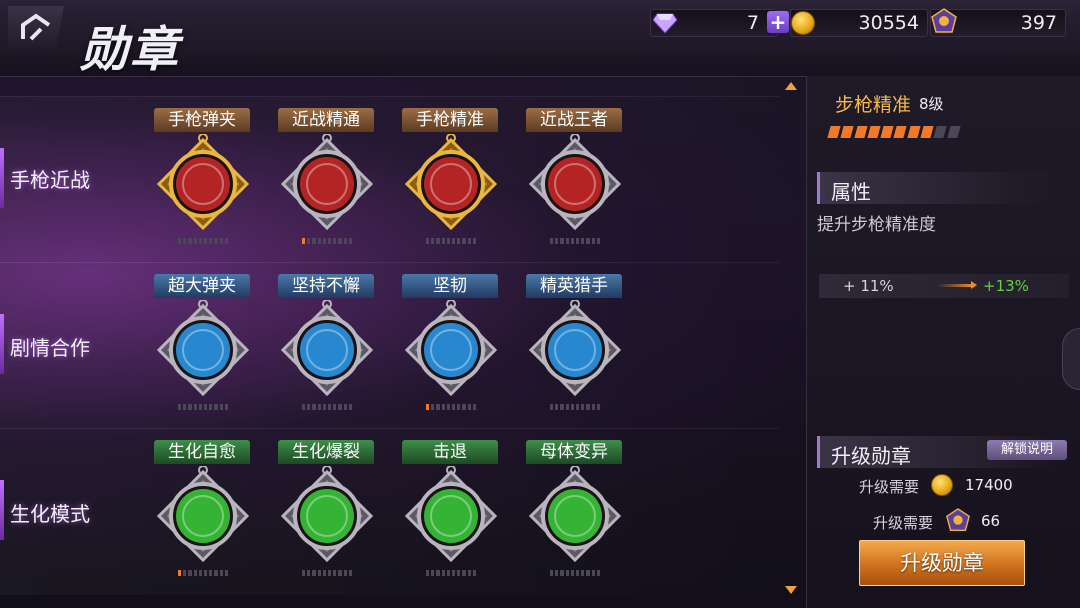  What do you see at coordinates (871, 456) in the screenshot?
I see `upgrade-title: 升级勋章` at bounding box center [871, 456].